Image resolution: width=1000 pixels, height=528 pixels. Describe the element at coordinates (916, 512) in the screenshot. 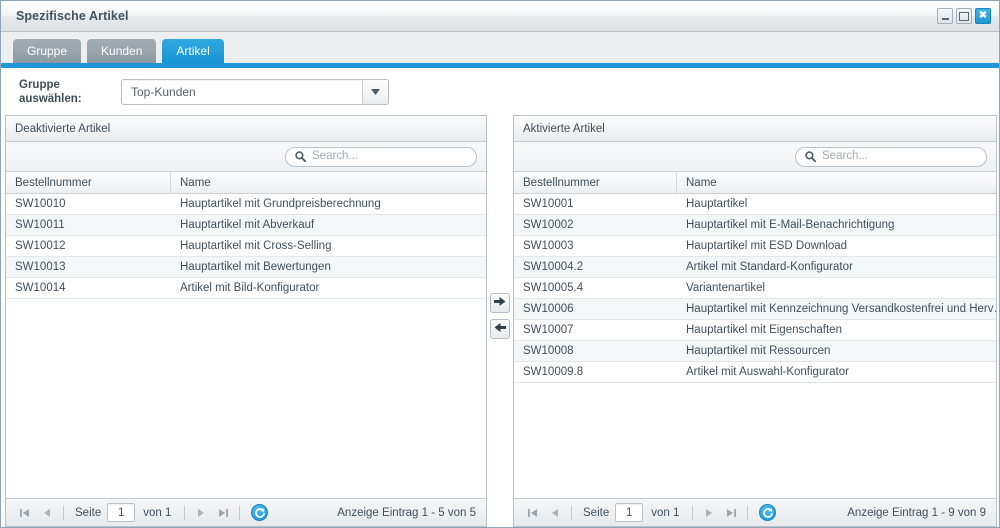

I see `right-pagination-status: Anzeige Eintrag 1 - 9 von 9` at that location.